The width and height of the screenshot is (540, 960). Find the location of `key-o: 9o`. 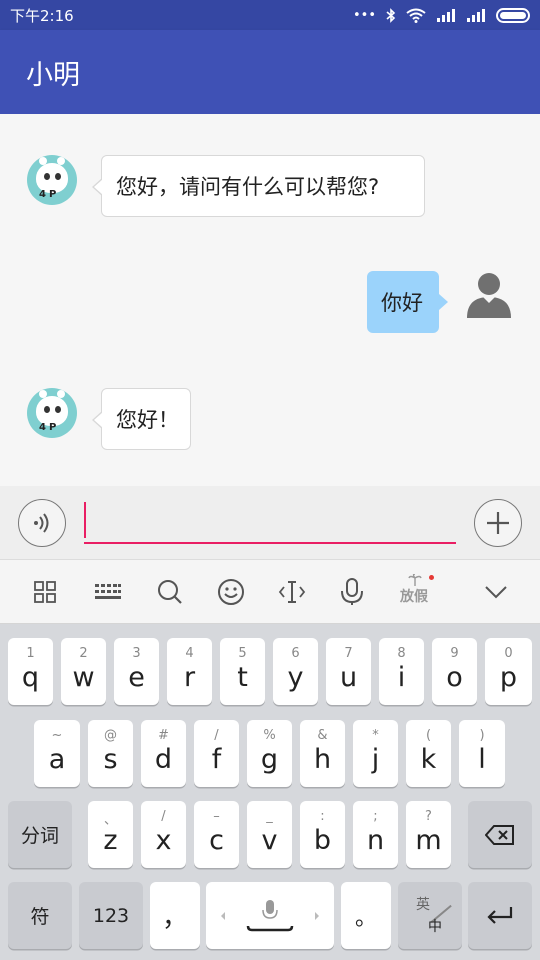

key-o: 9o is located at coordinates (454, 671).